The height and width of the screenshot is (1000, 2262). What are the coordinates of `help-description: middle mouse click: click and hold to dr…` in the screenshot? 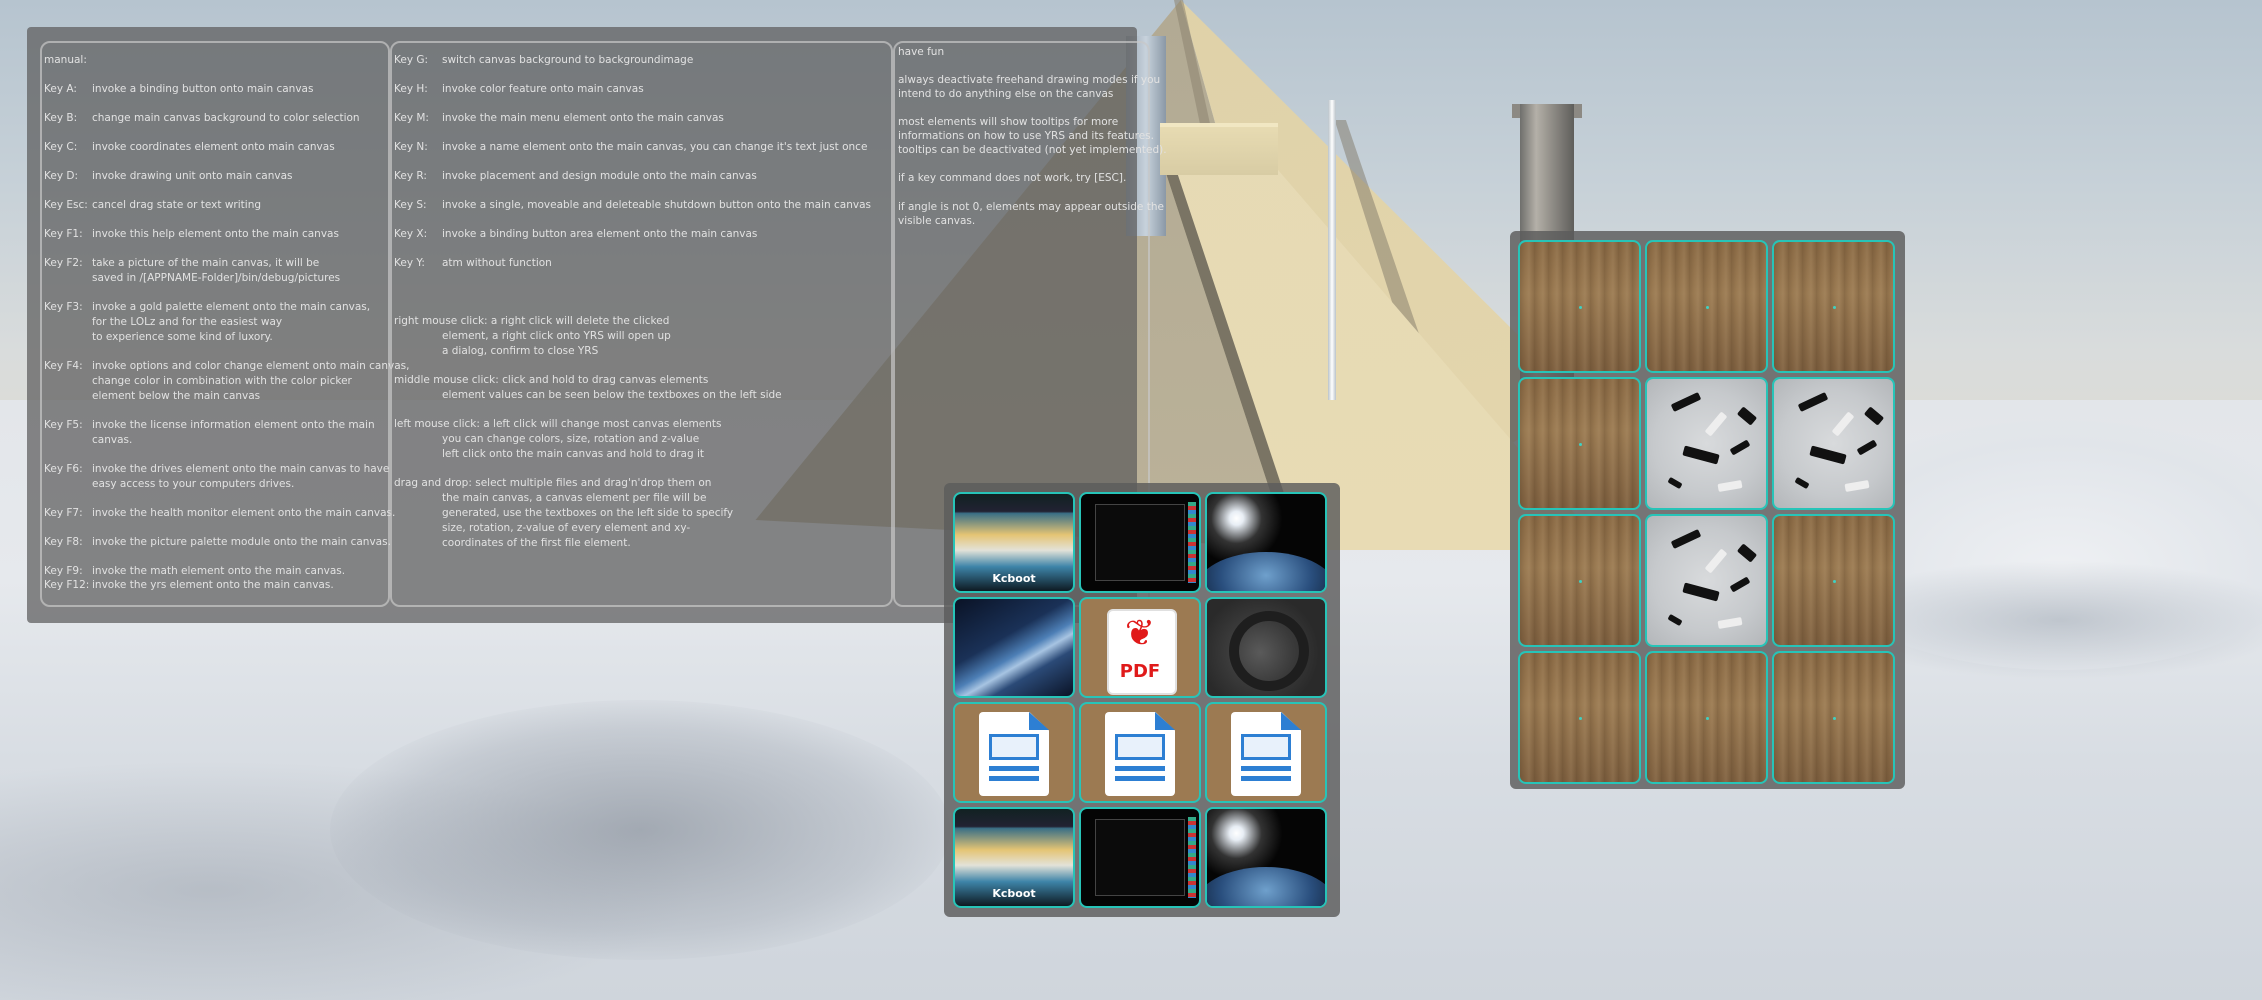 It's located at (551, 380).